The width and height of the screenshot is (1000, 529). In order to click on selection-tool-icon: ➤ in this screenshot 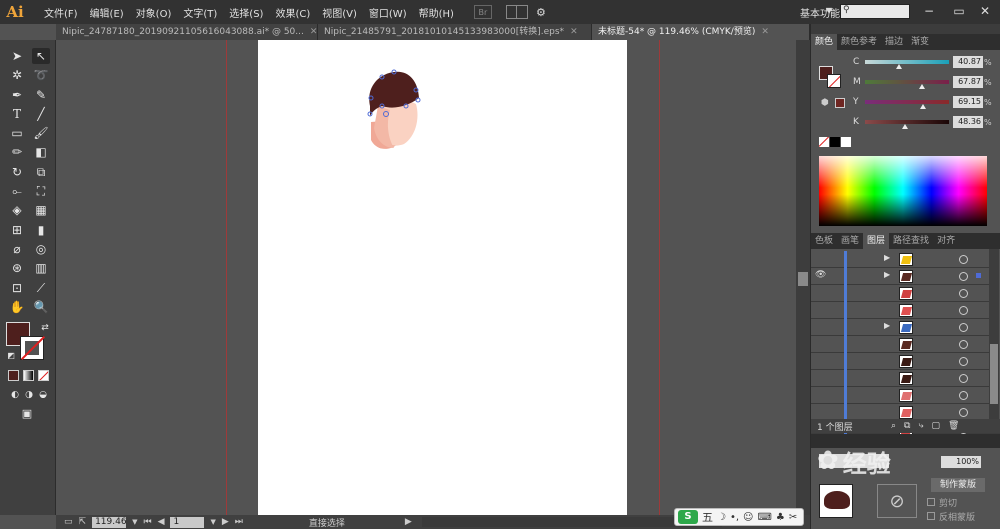, I will do `click(17, 56)`.